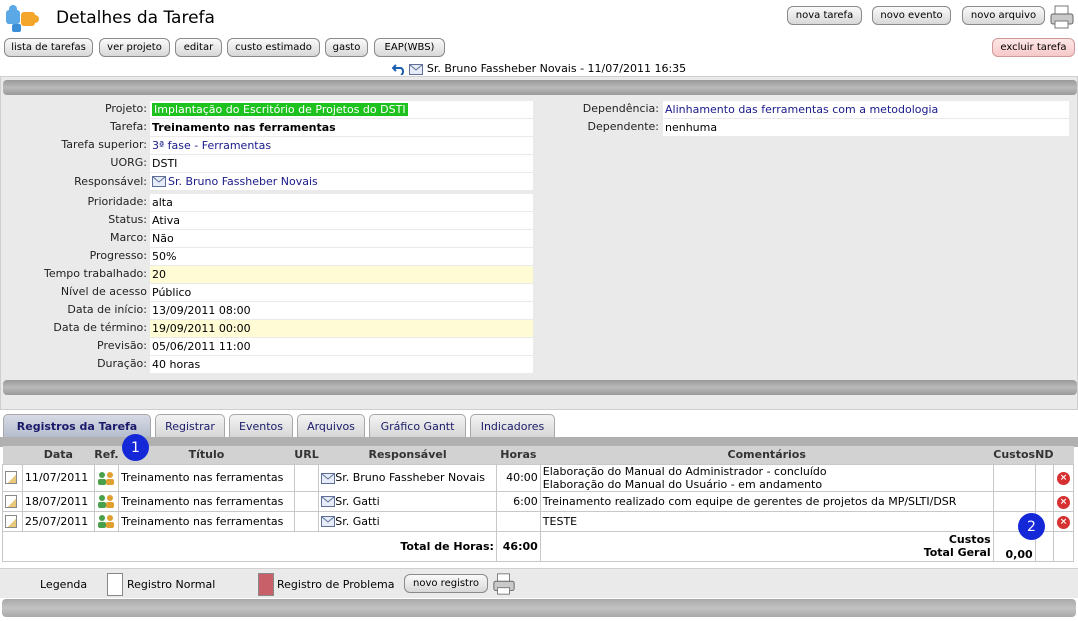  What do you see at coordinates (22, 18) in the screenshot?
I see `puzzle-logo-icon` at bounding box center [22, 18].